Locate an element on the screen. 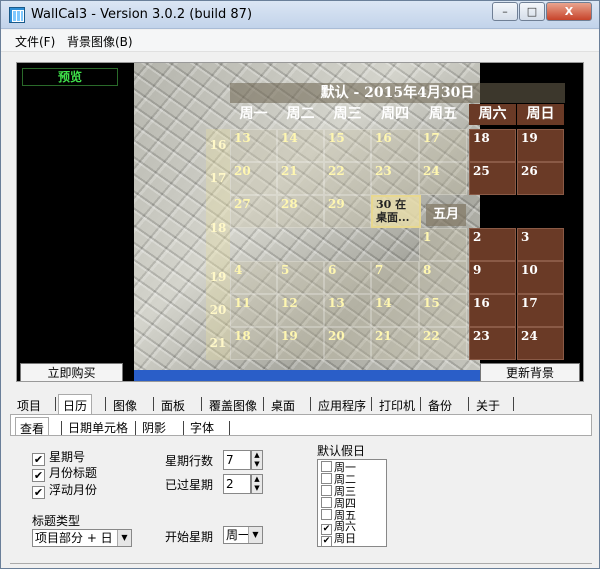 The image size is (600, 569). tab-applications: 应用程序 is located at coordinates (342, 404).